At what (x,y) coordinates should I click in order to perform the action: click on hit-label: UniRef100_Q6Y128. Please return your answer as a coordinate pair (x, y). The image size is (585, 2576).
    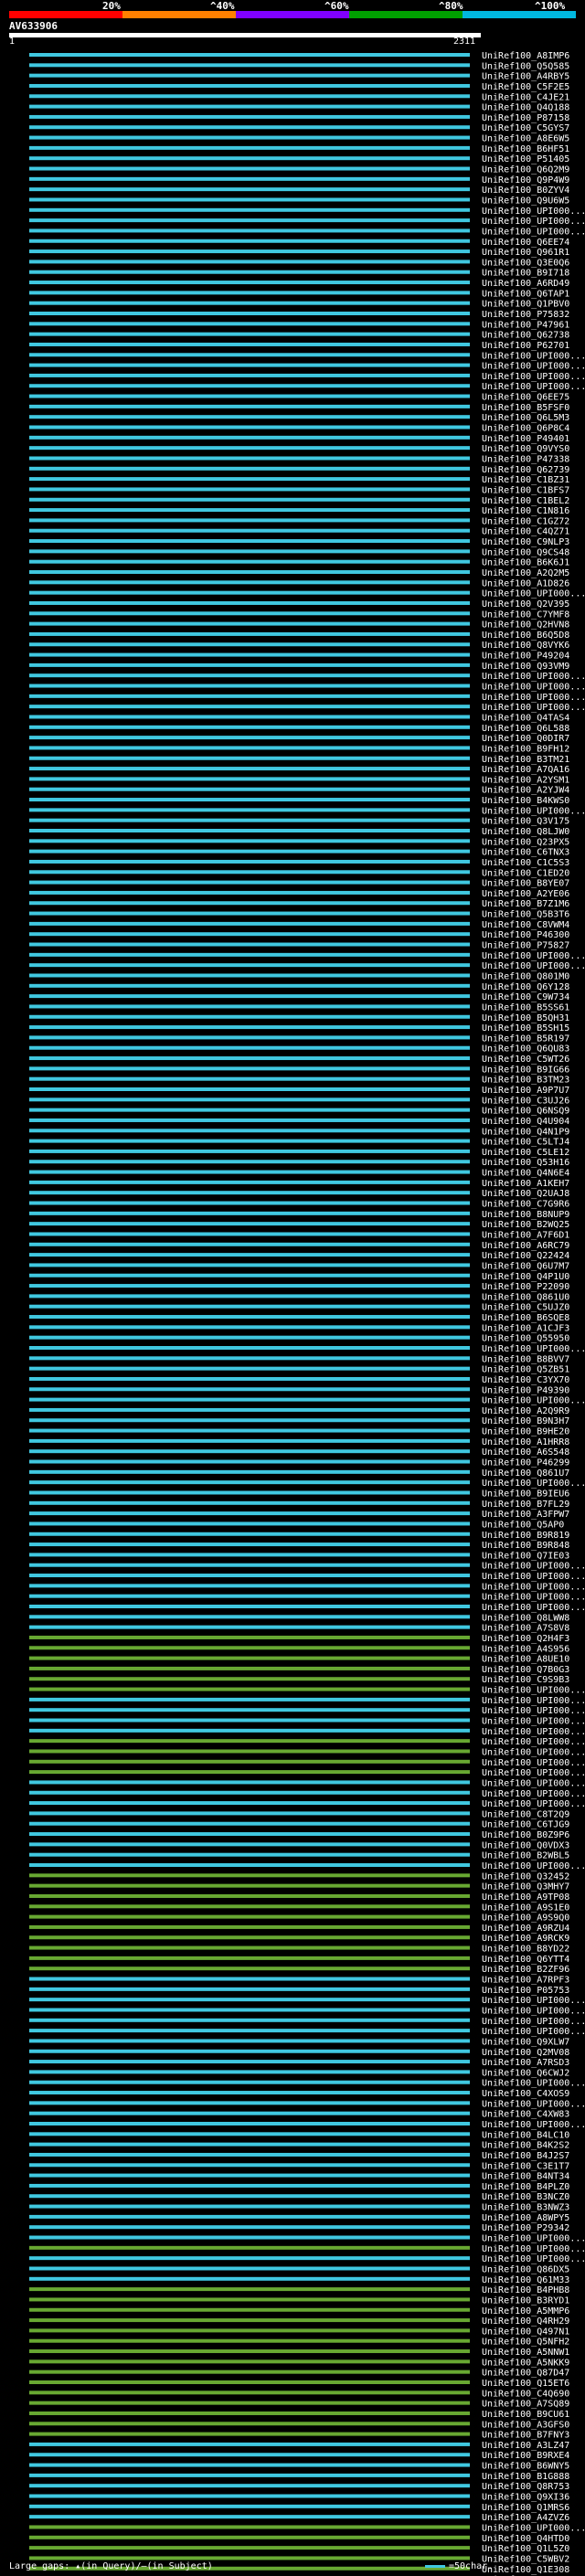
    Looking at the image, I should click on (525, 987).